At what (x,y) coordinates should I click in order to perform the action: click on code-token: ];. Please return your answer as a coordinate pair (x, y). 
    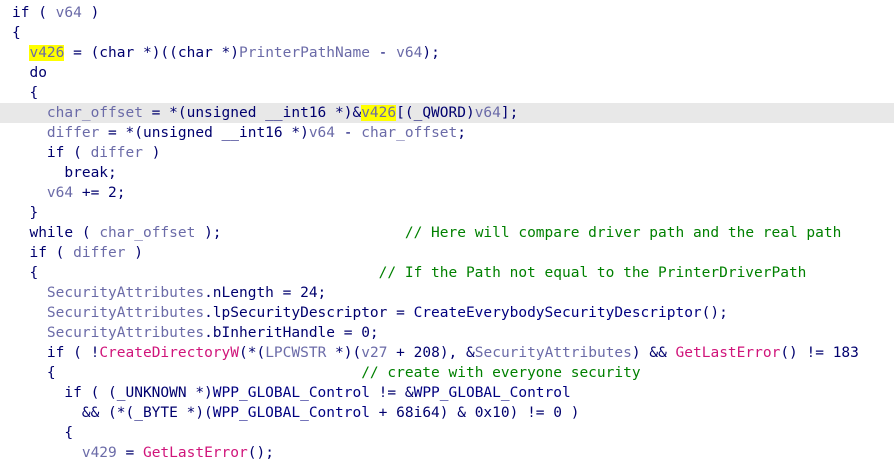
    Looking at the image, I should click on (509, 113).